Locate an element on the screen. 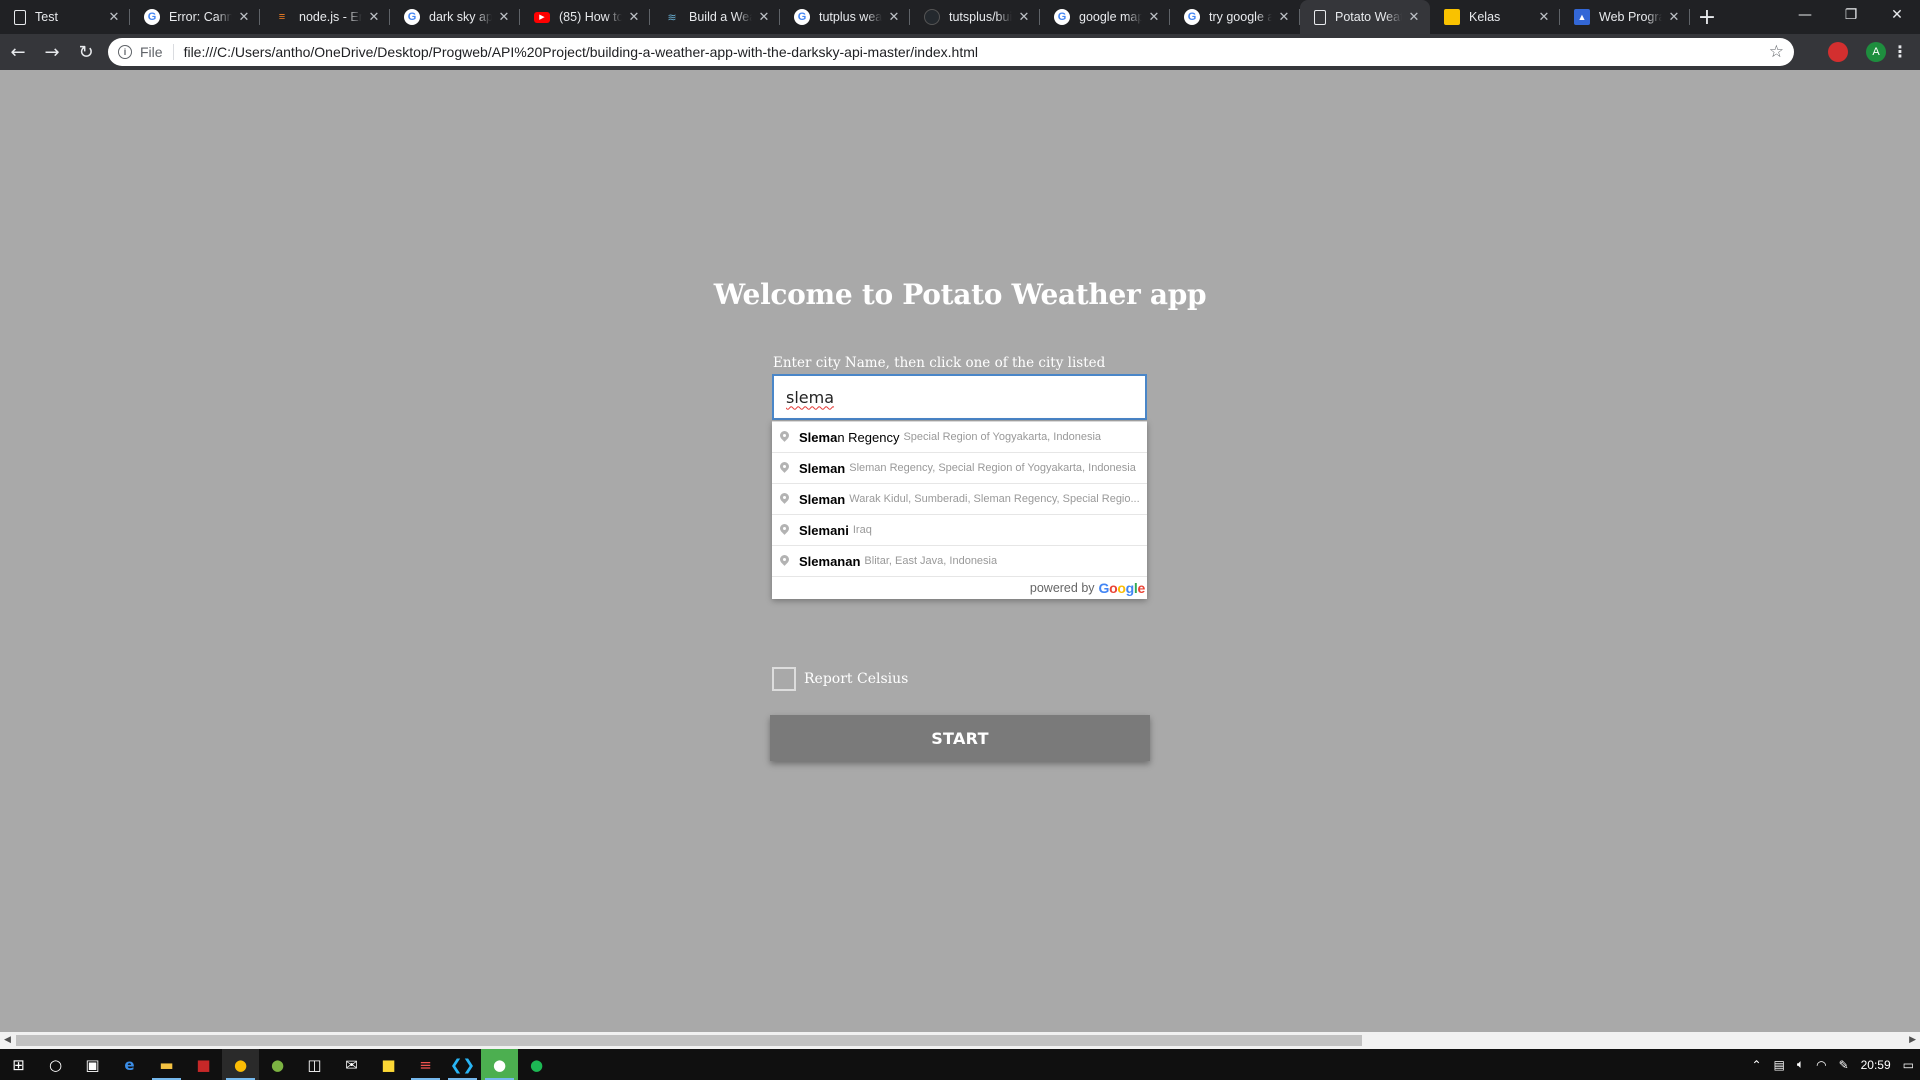 This screenshot has width=1920, height=1080. browser-tab: G Error: Cannot ✕ is located at coordinates (195, 17).